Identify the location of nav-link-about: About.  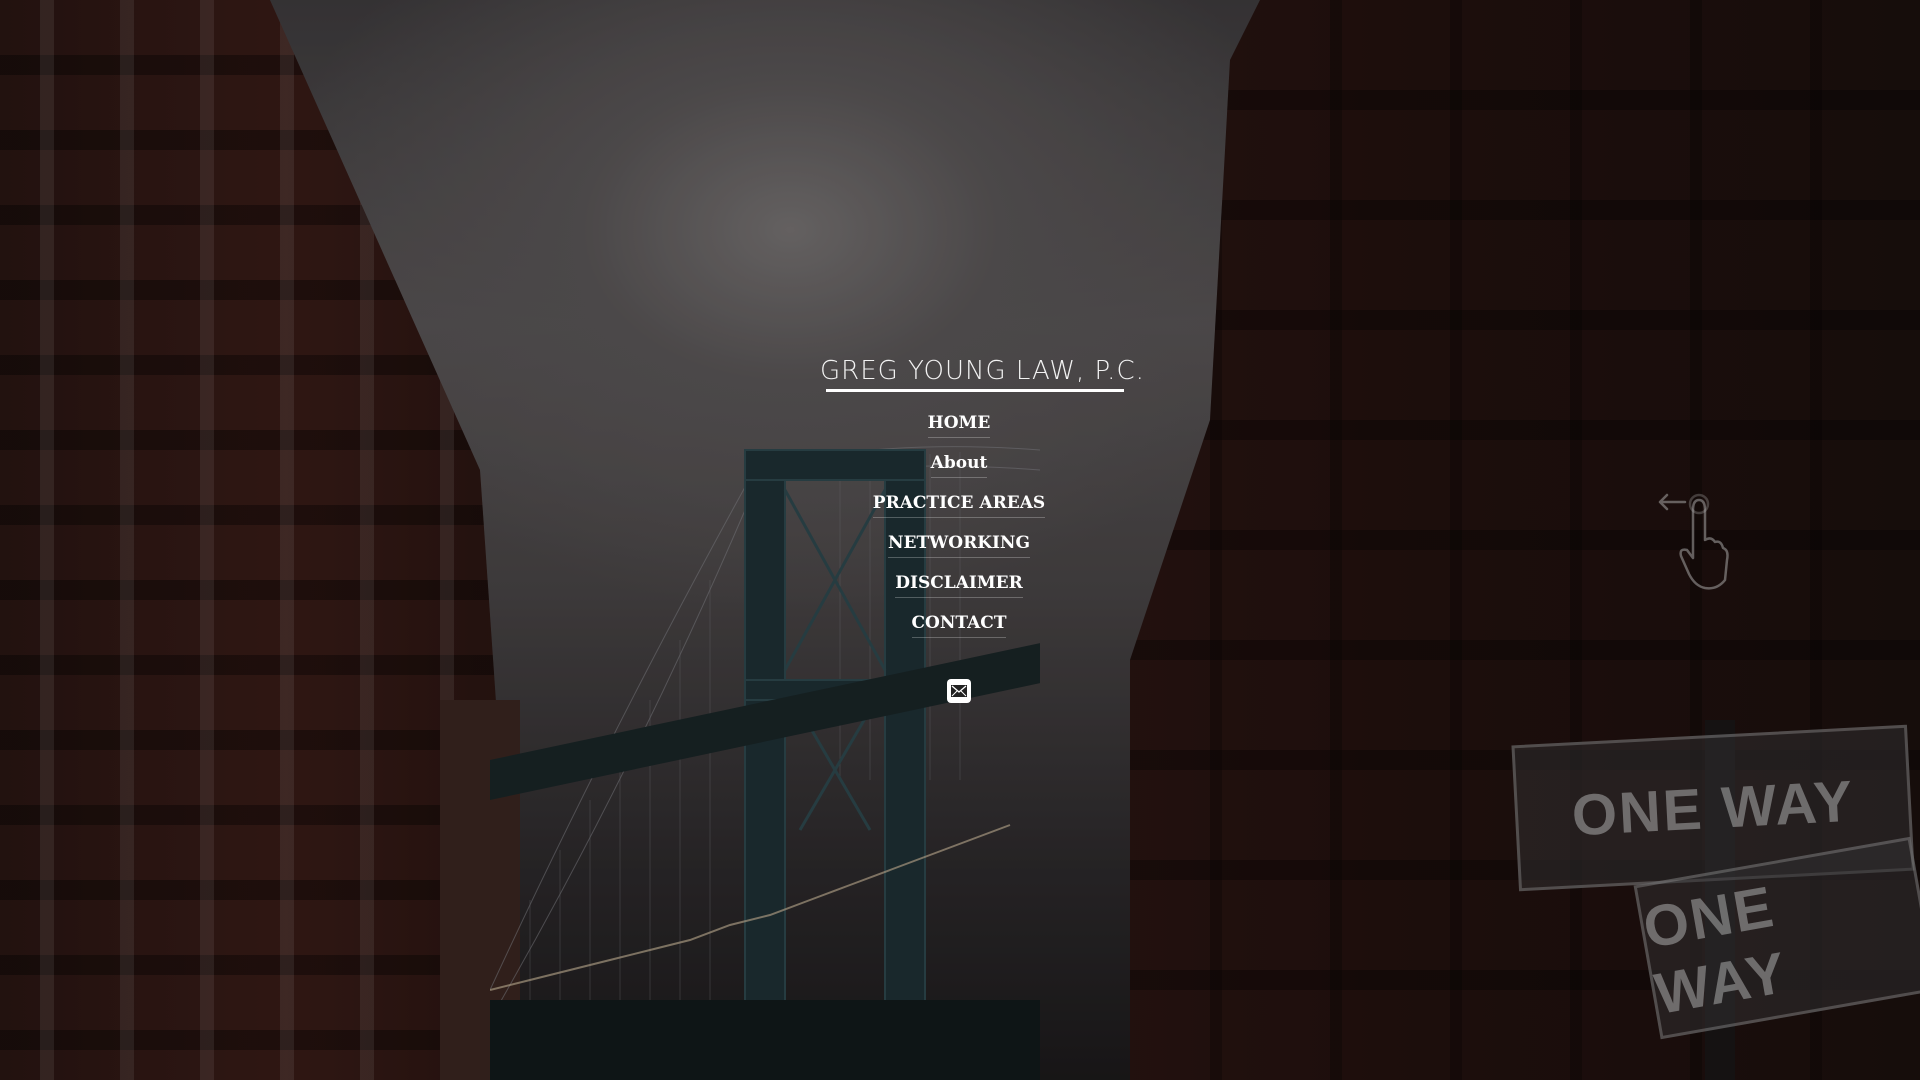
(959, 465).